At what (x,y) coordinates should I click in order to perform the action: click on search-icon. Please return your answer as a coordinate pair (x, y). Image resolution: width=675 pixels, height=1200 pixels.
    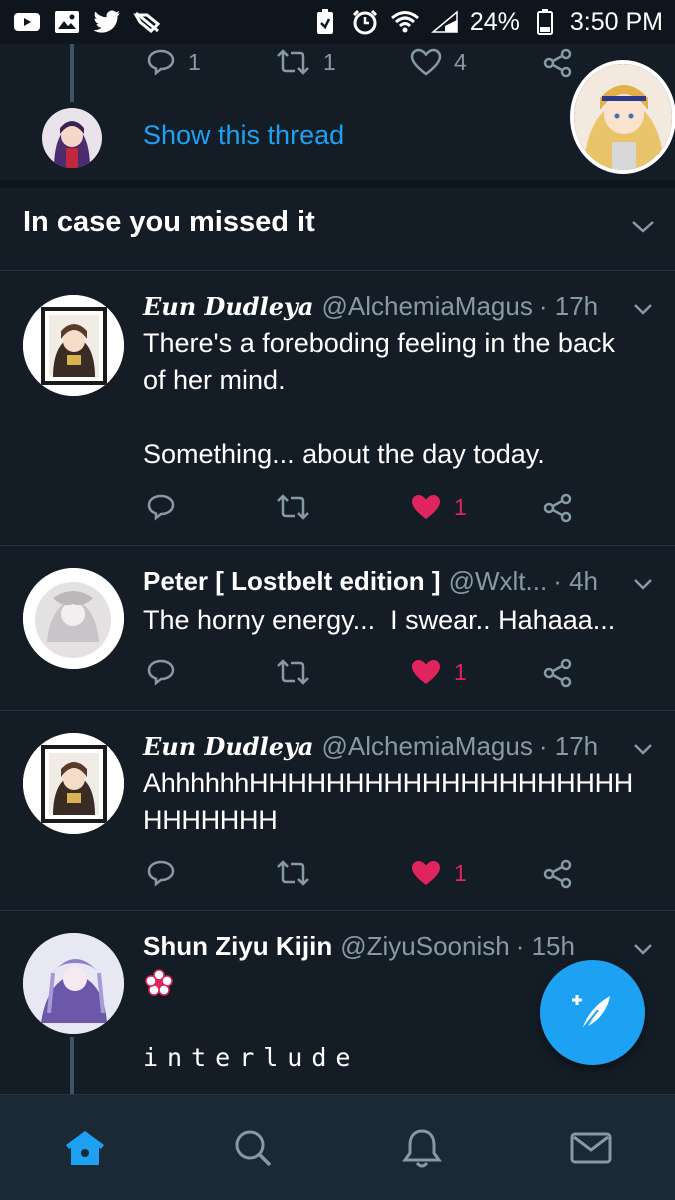
    Looking at the image, I should click on (253, 1148).